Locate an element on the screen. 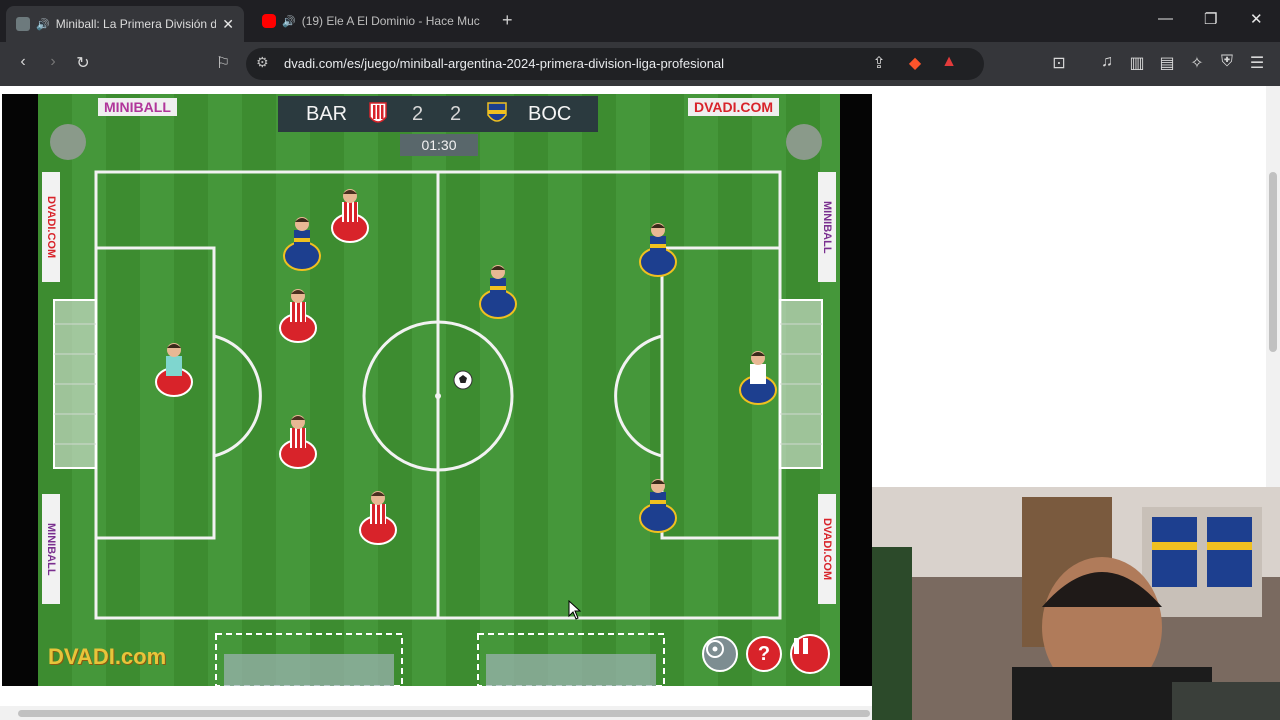 The image size is (1280, 720). youtube-favicon-icon is located at coordinates (269, 21).